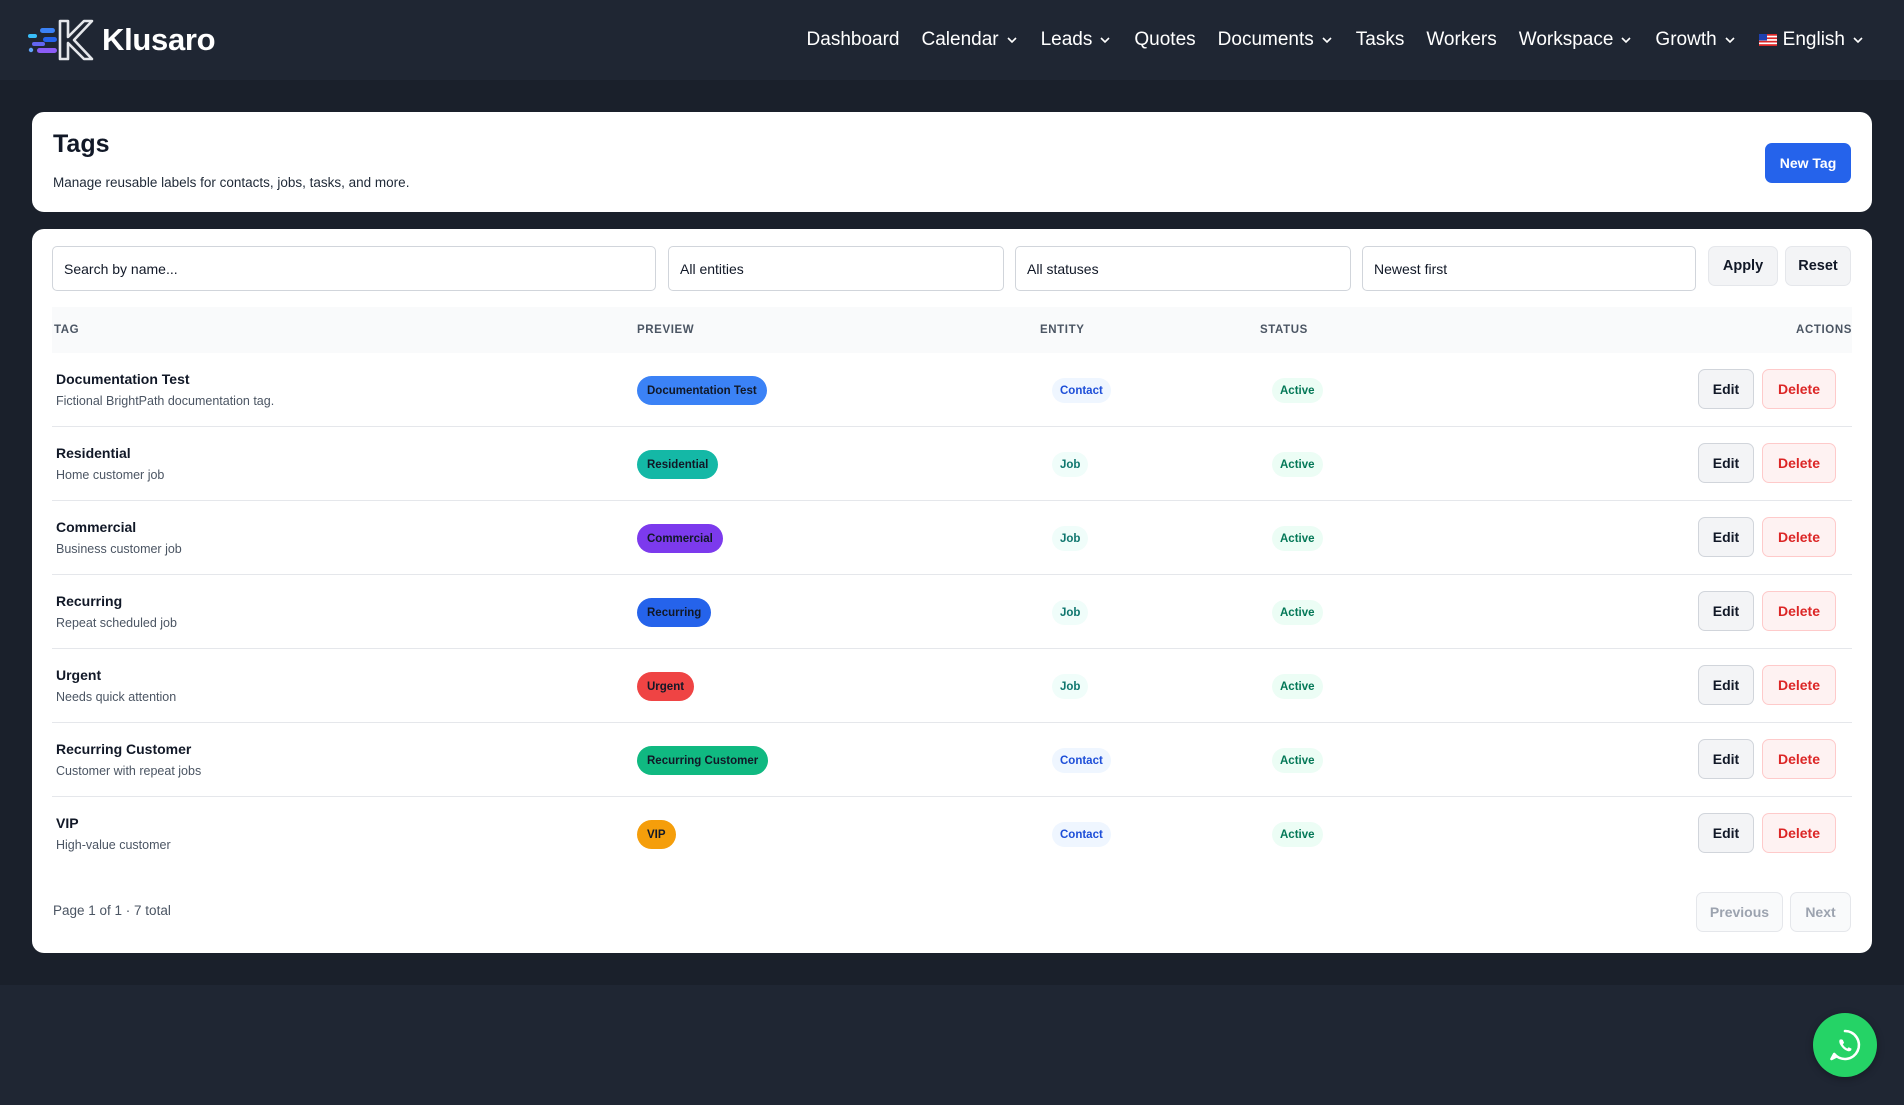  I want to click on previous-page-button: Previous, so click(1739, 912).